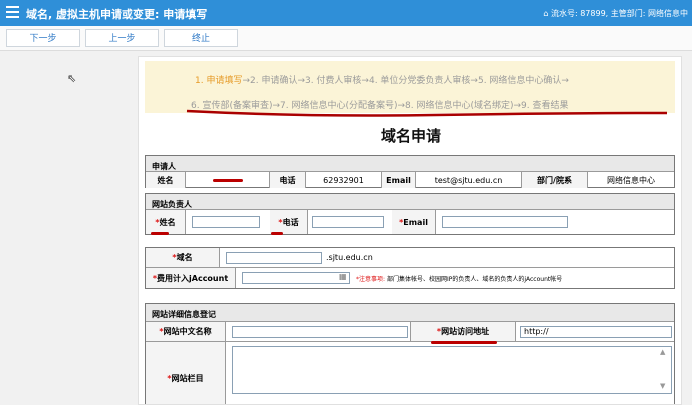 The height and width of the screenshot is (405, 692). I want to click on label-owner-email: * Email, so click(414, 222).